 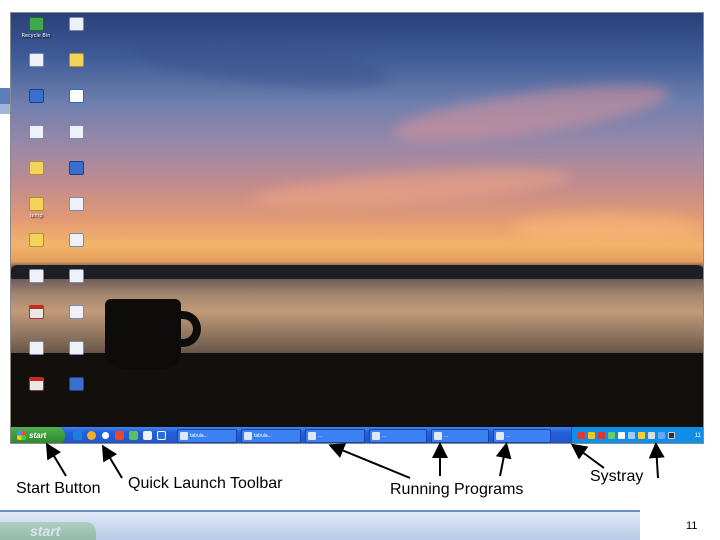 What do you see at coordinates (77, 435) in the screenshot?
I see `show-desktop-icon` at bounding box center [77, 435].